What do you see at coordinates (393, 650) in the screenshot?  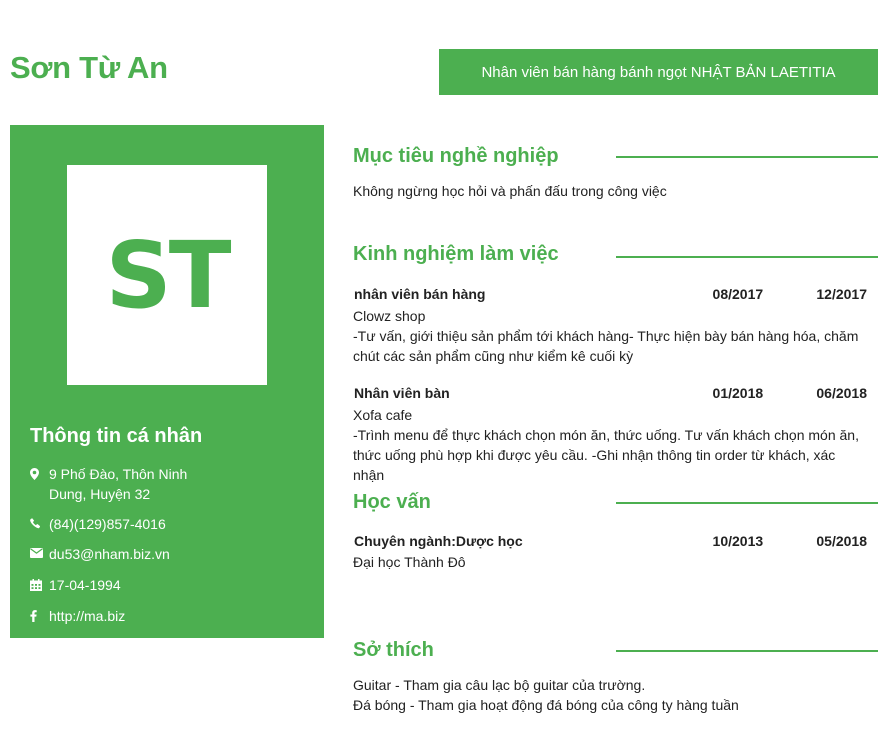 I see `hobbies-heading: Sở thích` at bounding box center [393, 650].